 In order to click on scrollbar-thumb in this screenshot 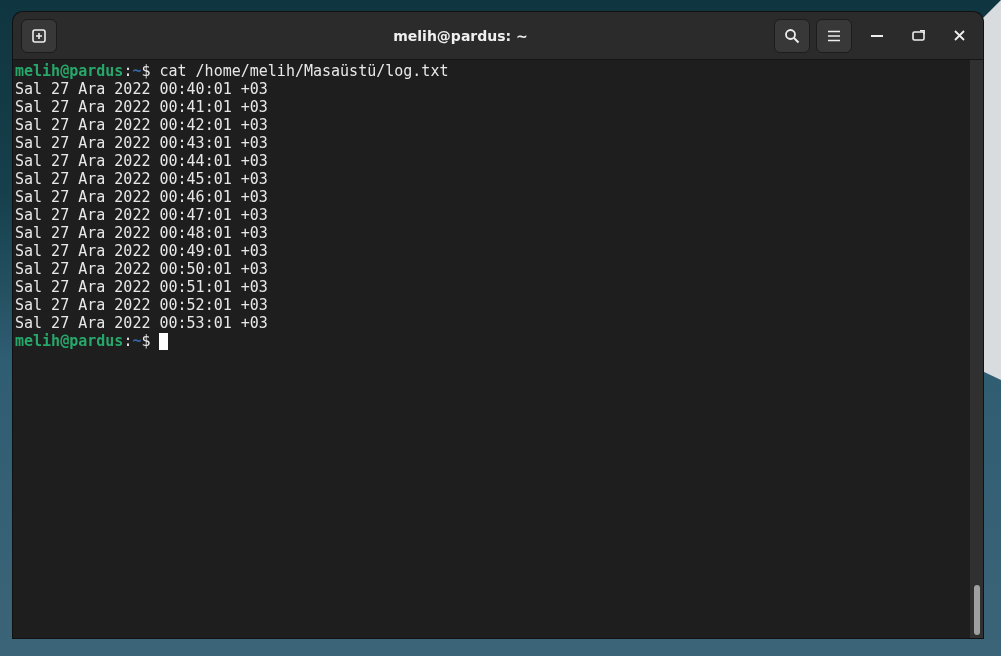, I will do `click(976, 610)`.